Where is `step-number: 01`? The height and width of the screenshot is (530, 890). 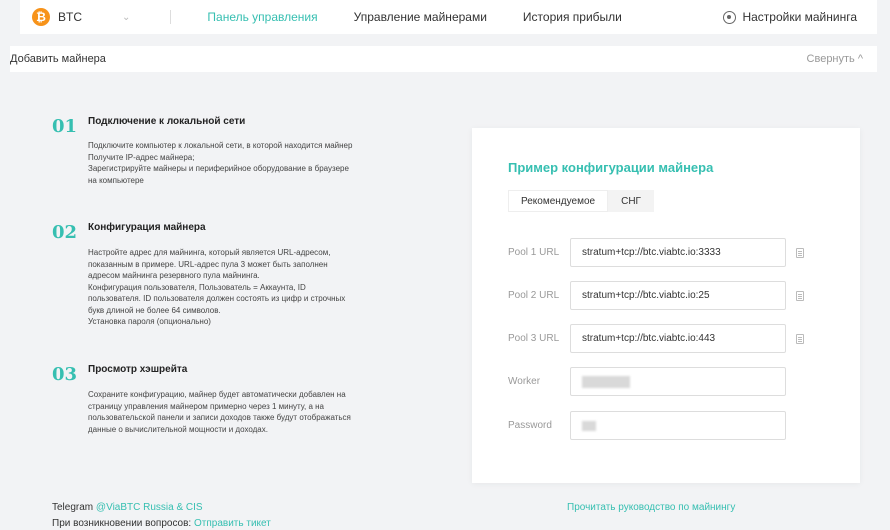 step-number: 01 is located at coordinates (65, 126).